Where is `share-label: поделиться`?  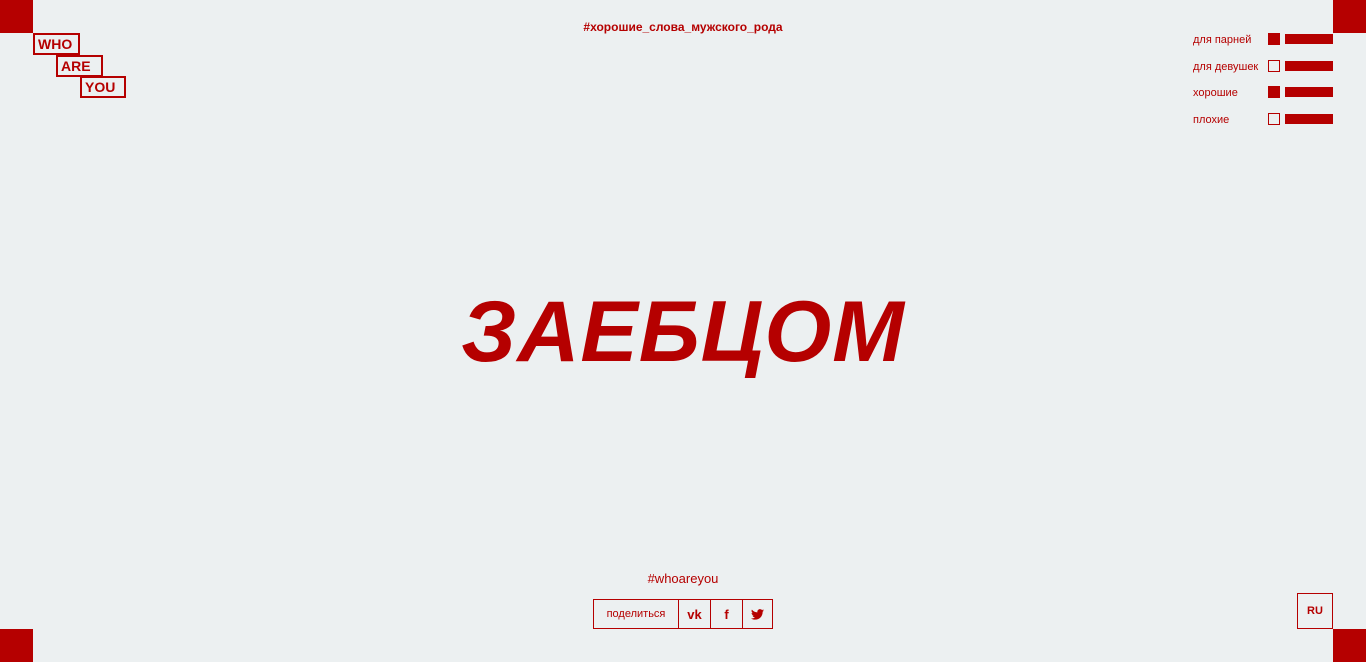
share-label: поделиться is located at coordinates (636, 614).